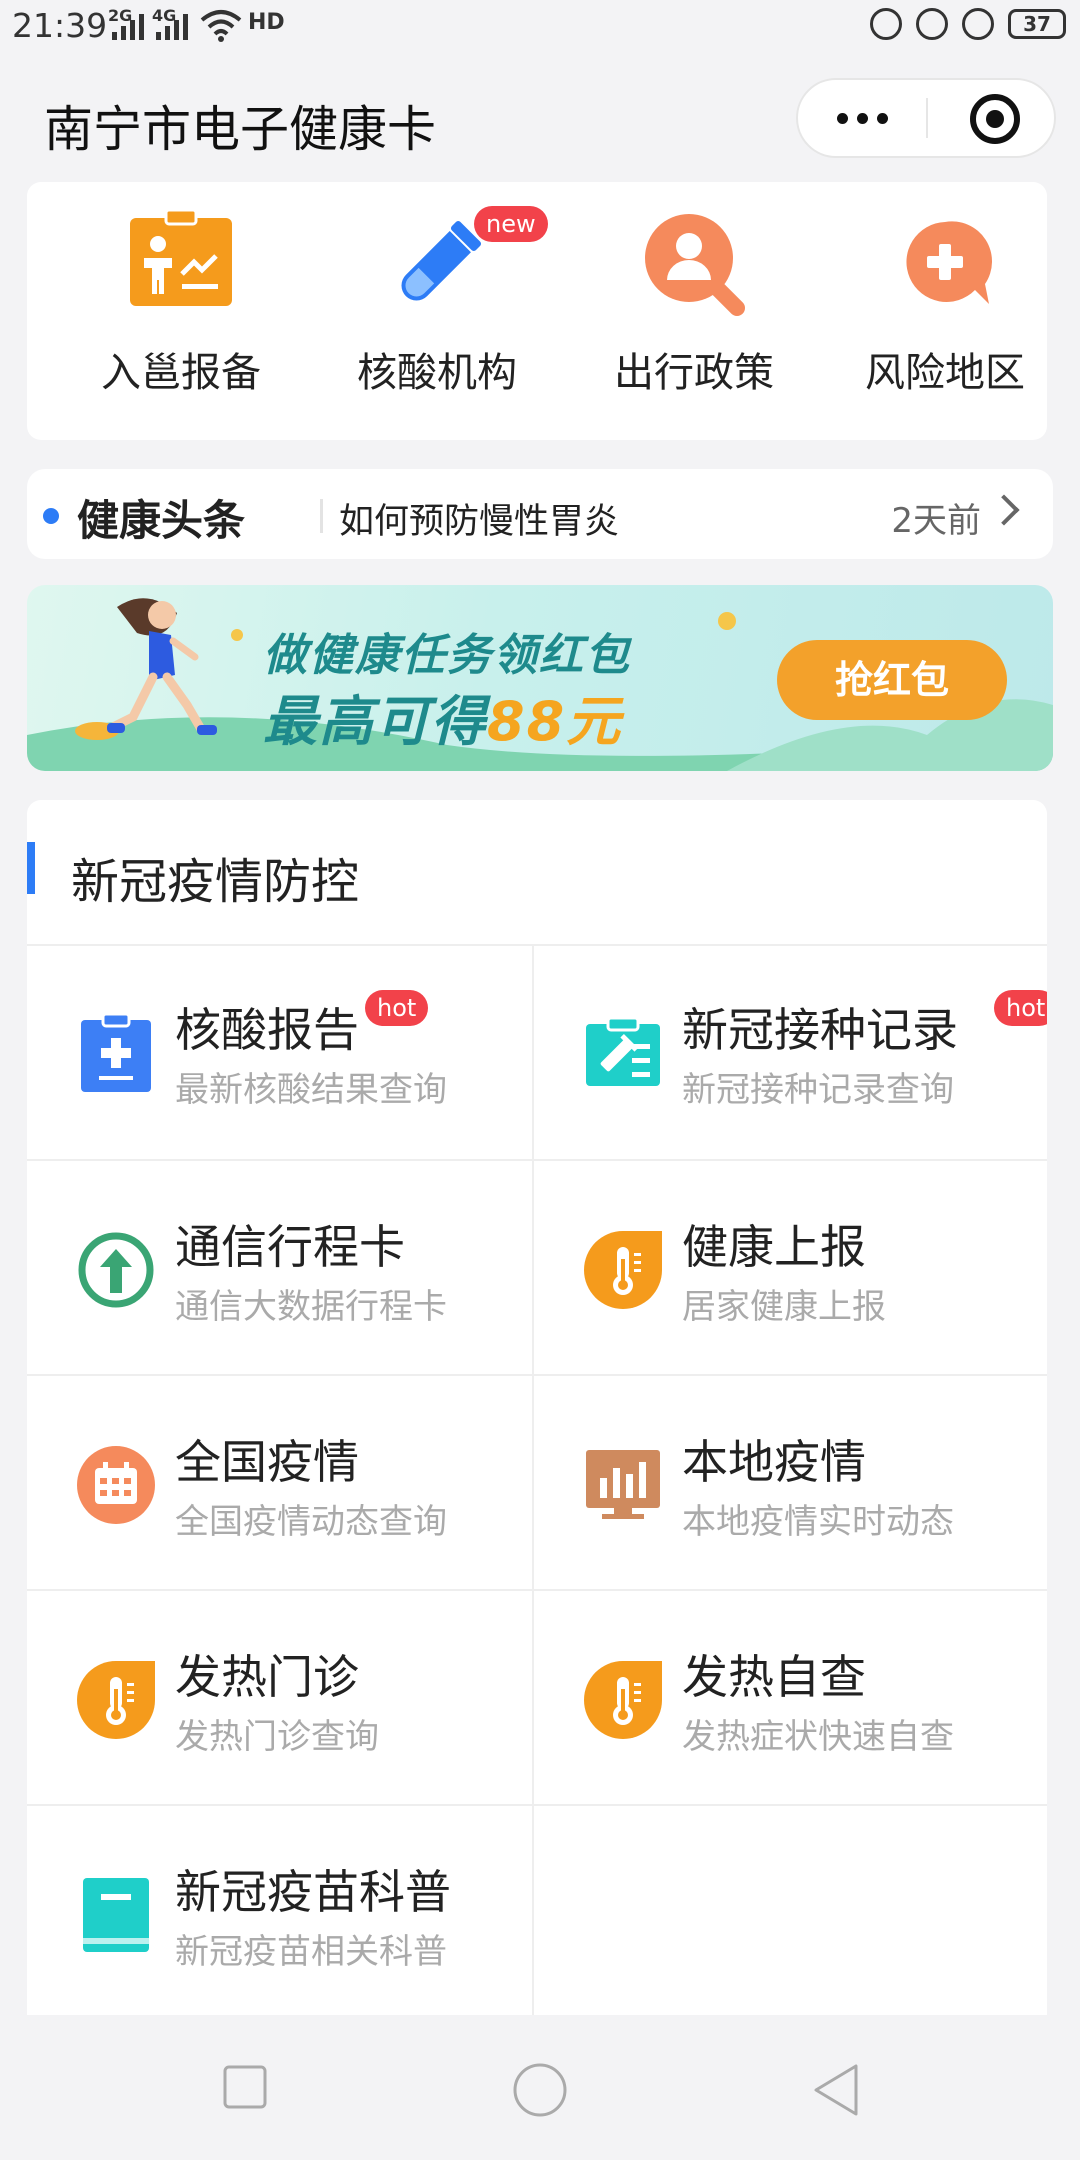 The height and width of the screenshot is (2160, 1080). I want to click on home-button, so click(540, 2090).